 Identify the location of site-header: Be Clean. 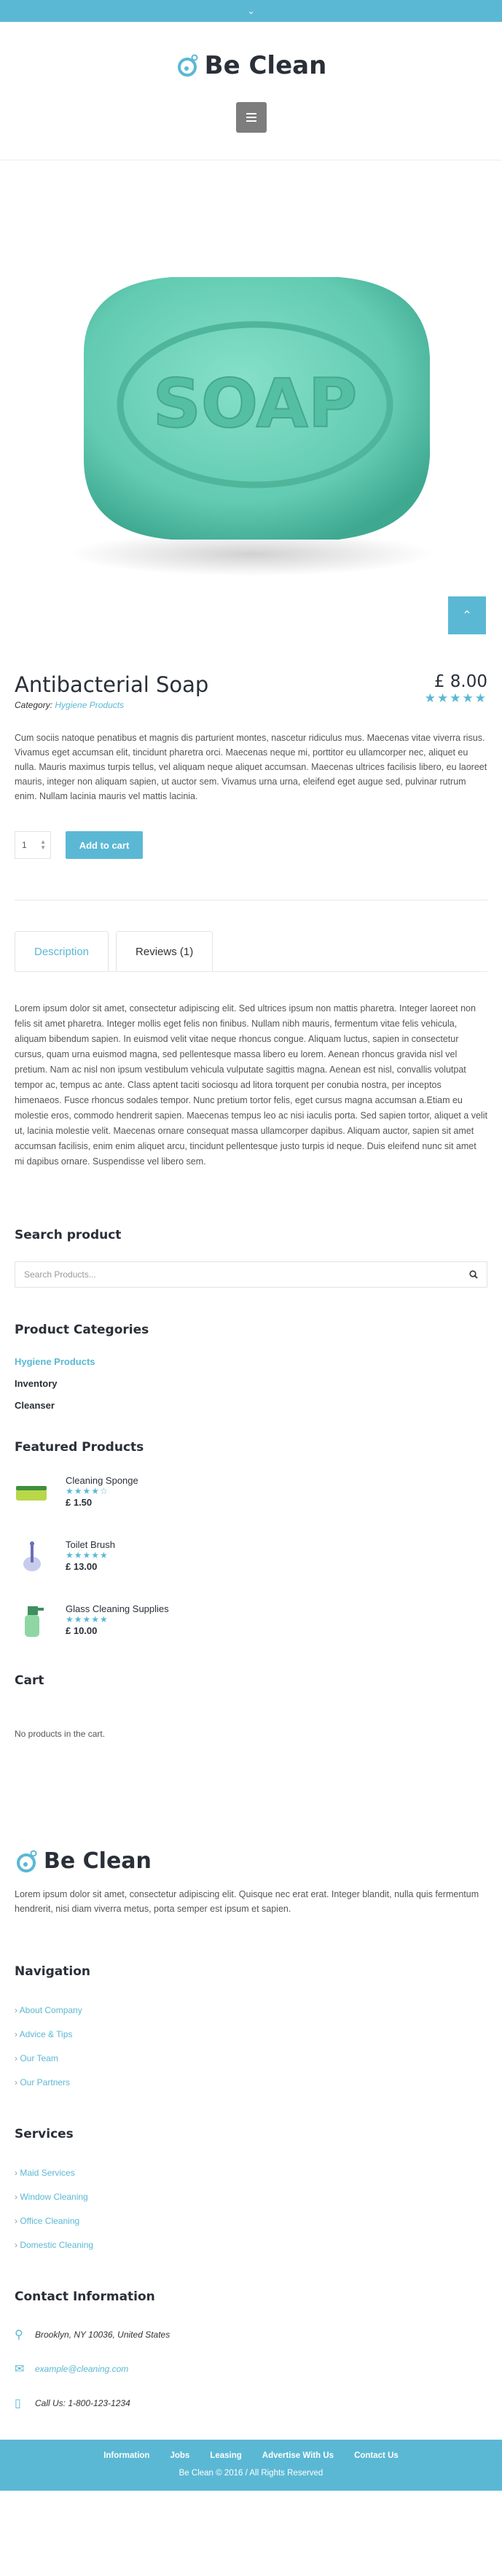
(251, 91).